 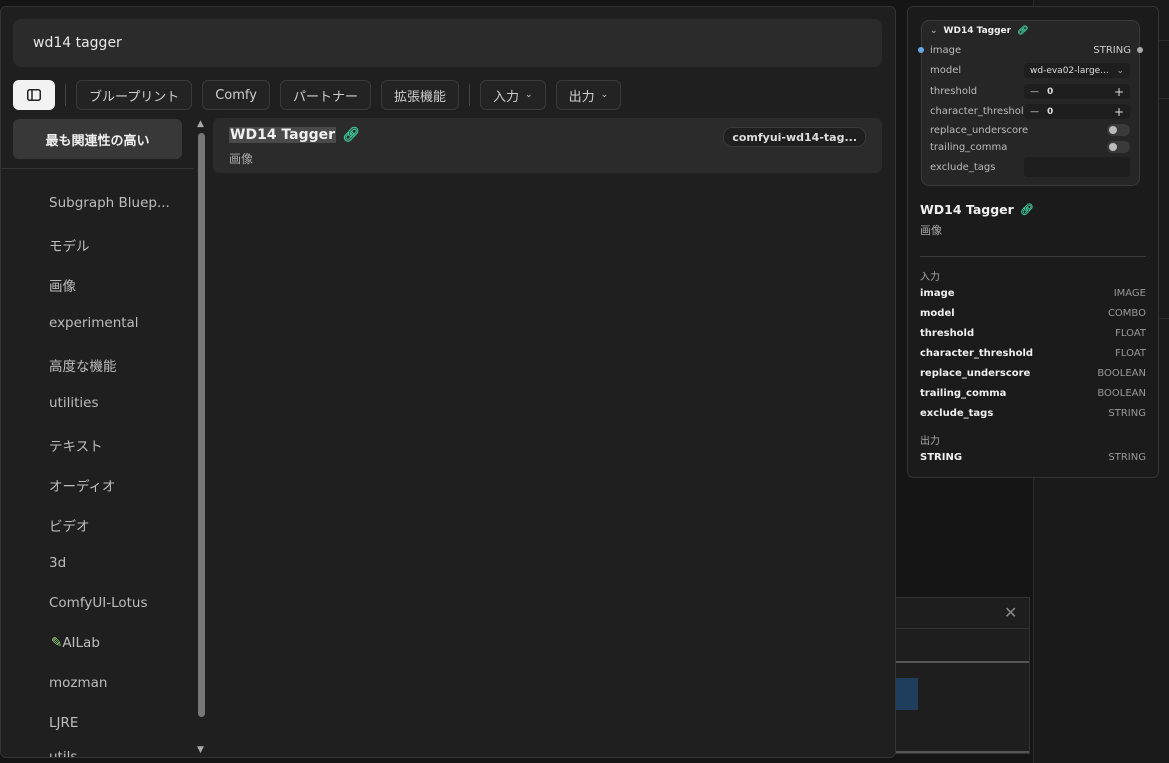 What do you see at coordinates (979, 130) in the screenshot?
I see `widget-label: replace_underscore` at bounding box center [979, 130].